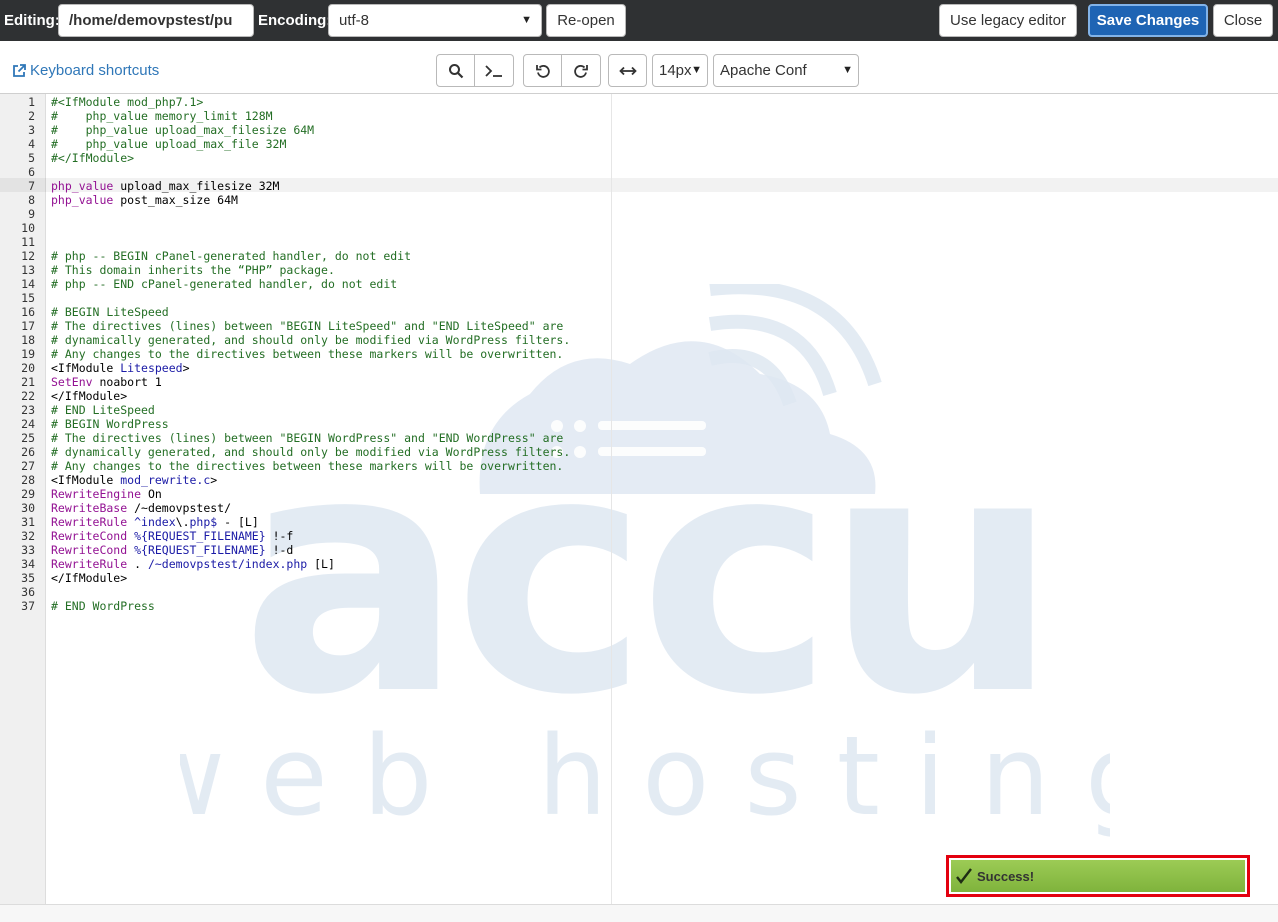  What do you see at coordinates (28, 494) in the screenshot?
I see `line-number: 29` at bounding box center [28, 494].